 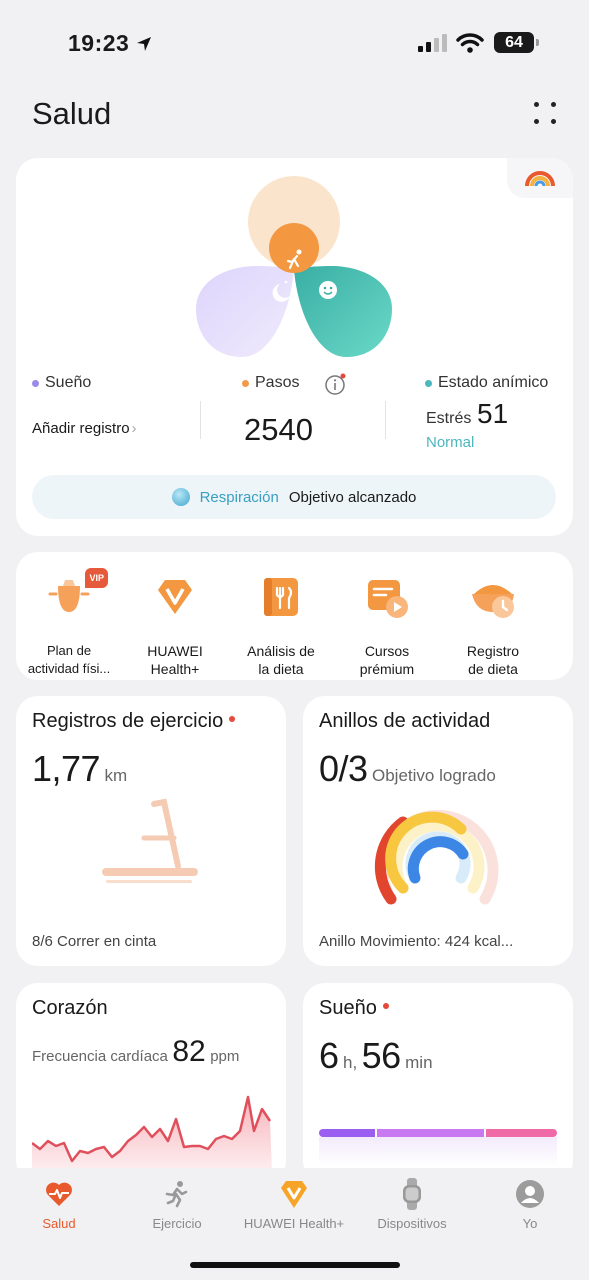 I want to click on tab-ejercicio: Ejercicio, so click(x=177, y=1204).